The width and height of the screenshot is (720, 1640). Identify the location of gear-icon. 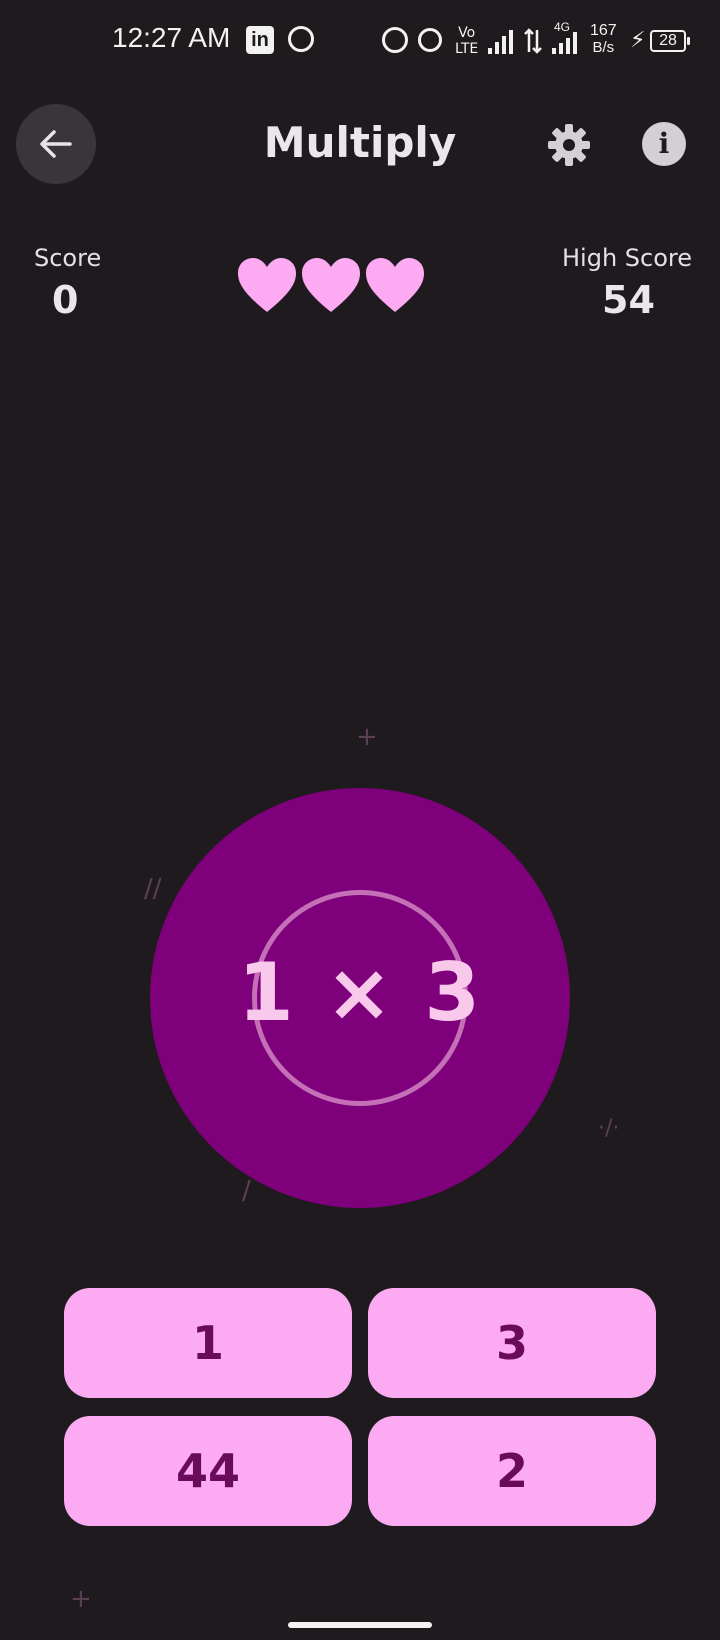
(569, 145).